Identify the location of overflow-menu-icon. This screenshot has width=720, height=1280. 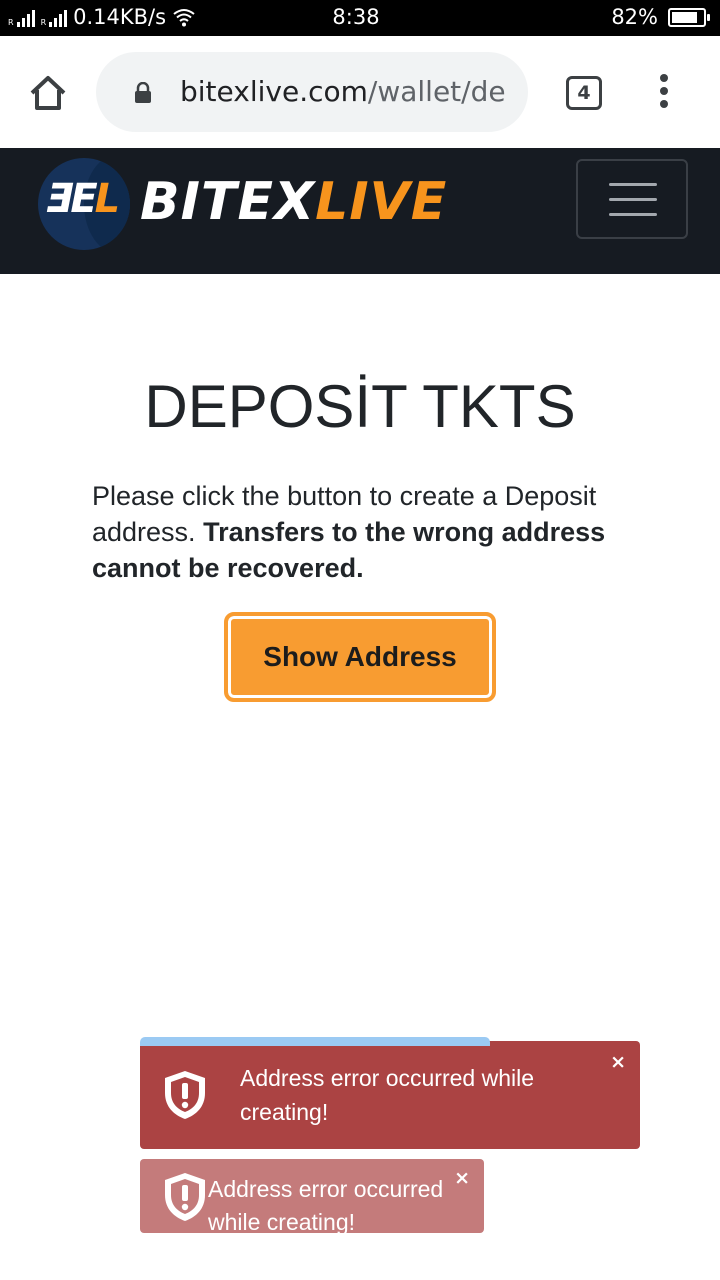
(664, 94).